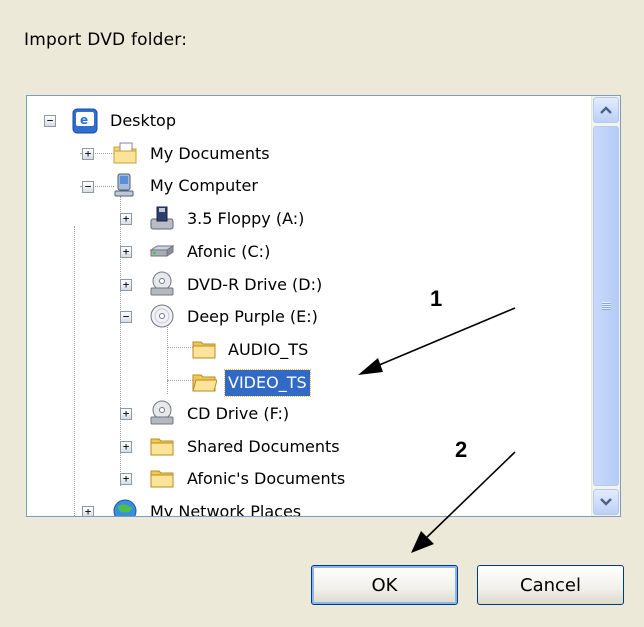  What do you see at coordinates (126, 447) in the screenshot?
I see `expand-shared-documents-button: +` at bounding box center [126, 447].